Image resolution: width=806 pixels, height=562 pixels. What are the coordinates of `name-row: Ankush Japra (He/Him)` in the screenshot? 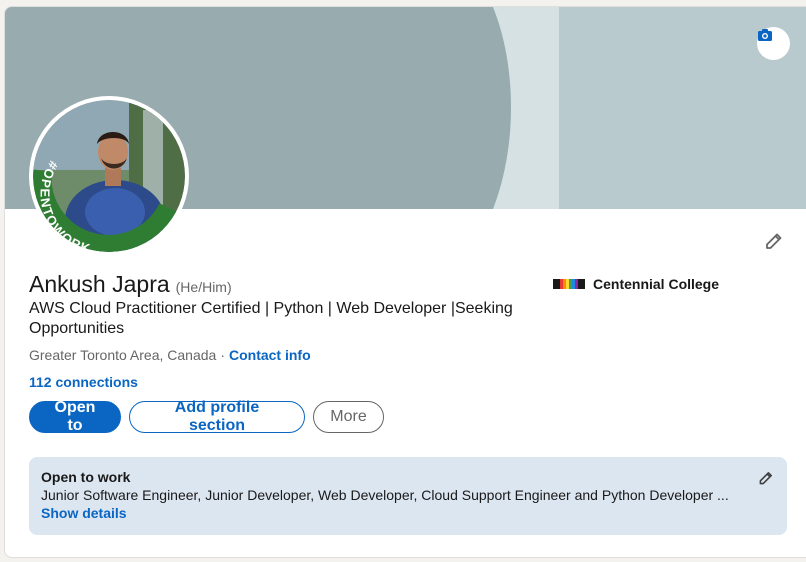 It's located at (130, 284).